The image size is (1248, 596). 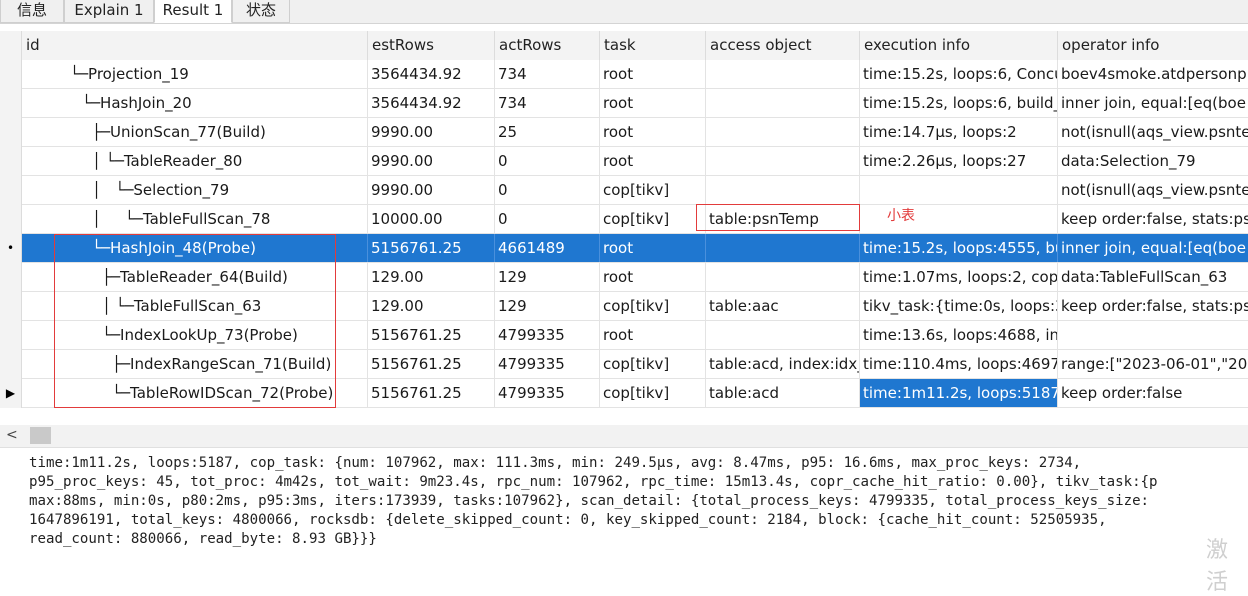 I want to click on header-task: task, so click(x=653, y=45).